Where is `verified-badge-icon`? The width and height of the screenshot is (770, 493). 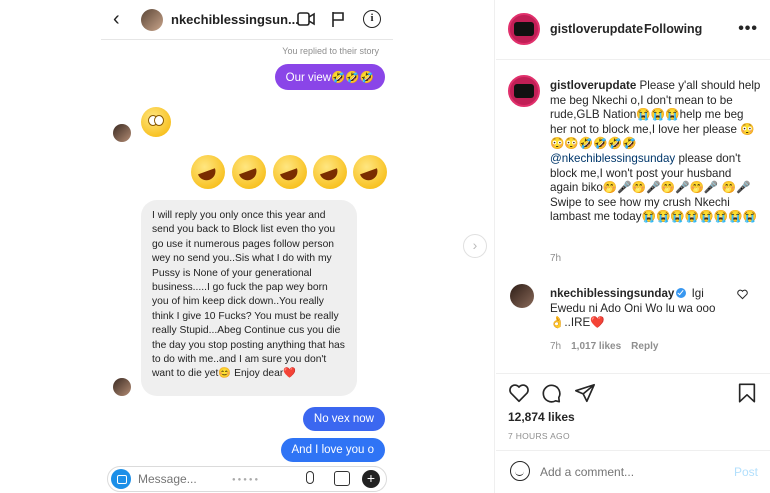 verified-badge-icon is located at coordinates (681, 293).